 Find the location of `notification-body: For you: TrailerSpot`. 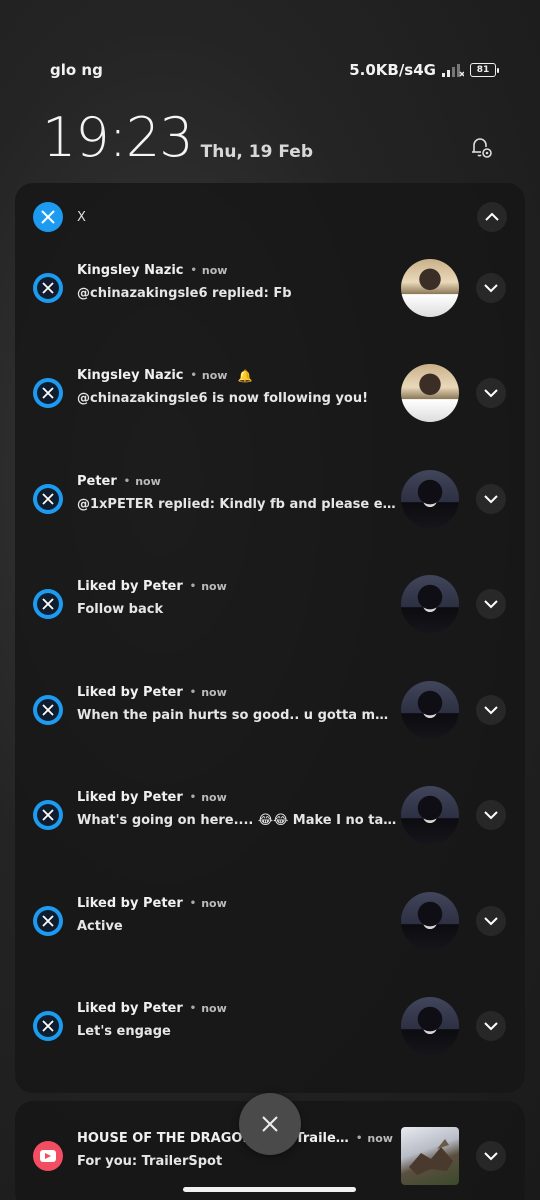

notification-body: For you: TrailerSpot is located at coordinates (150, 1161).